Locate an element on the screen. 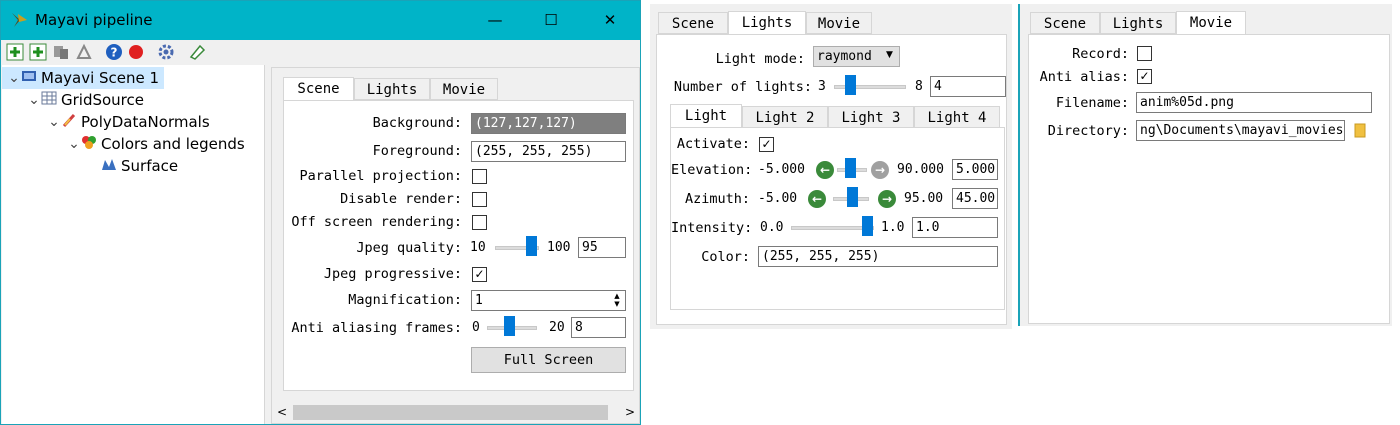  light-color-field: (255, 255, 255) is located at coordinates (878, 256).